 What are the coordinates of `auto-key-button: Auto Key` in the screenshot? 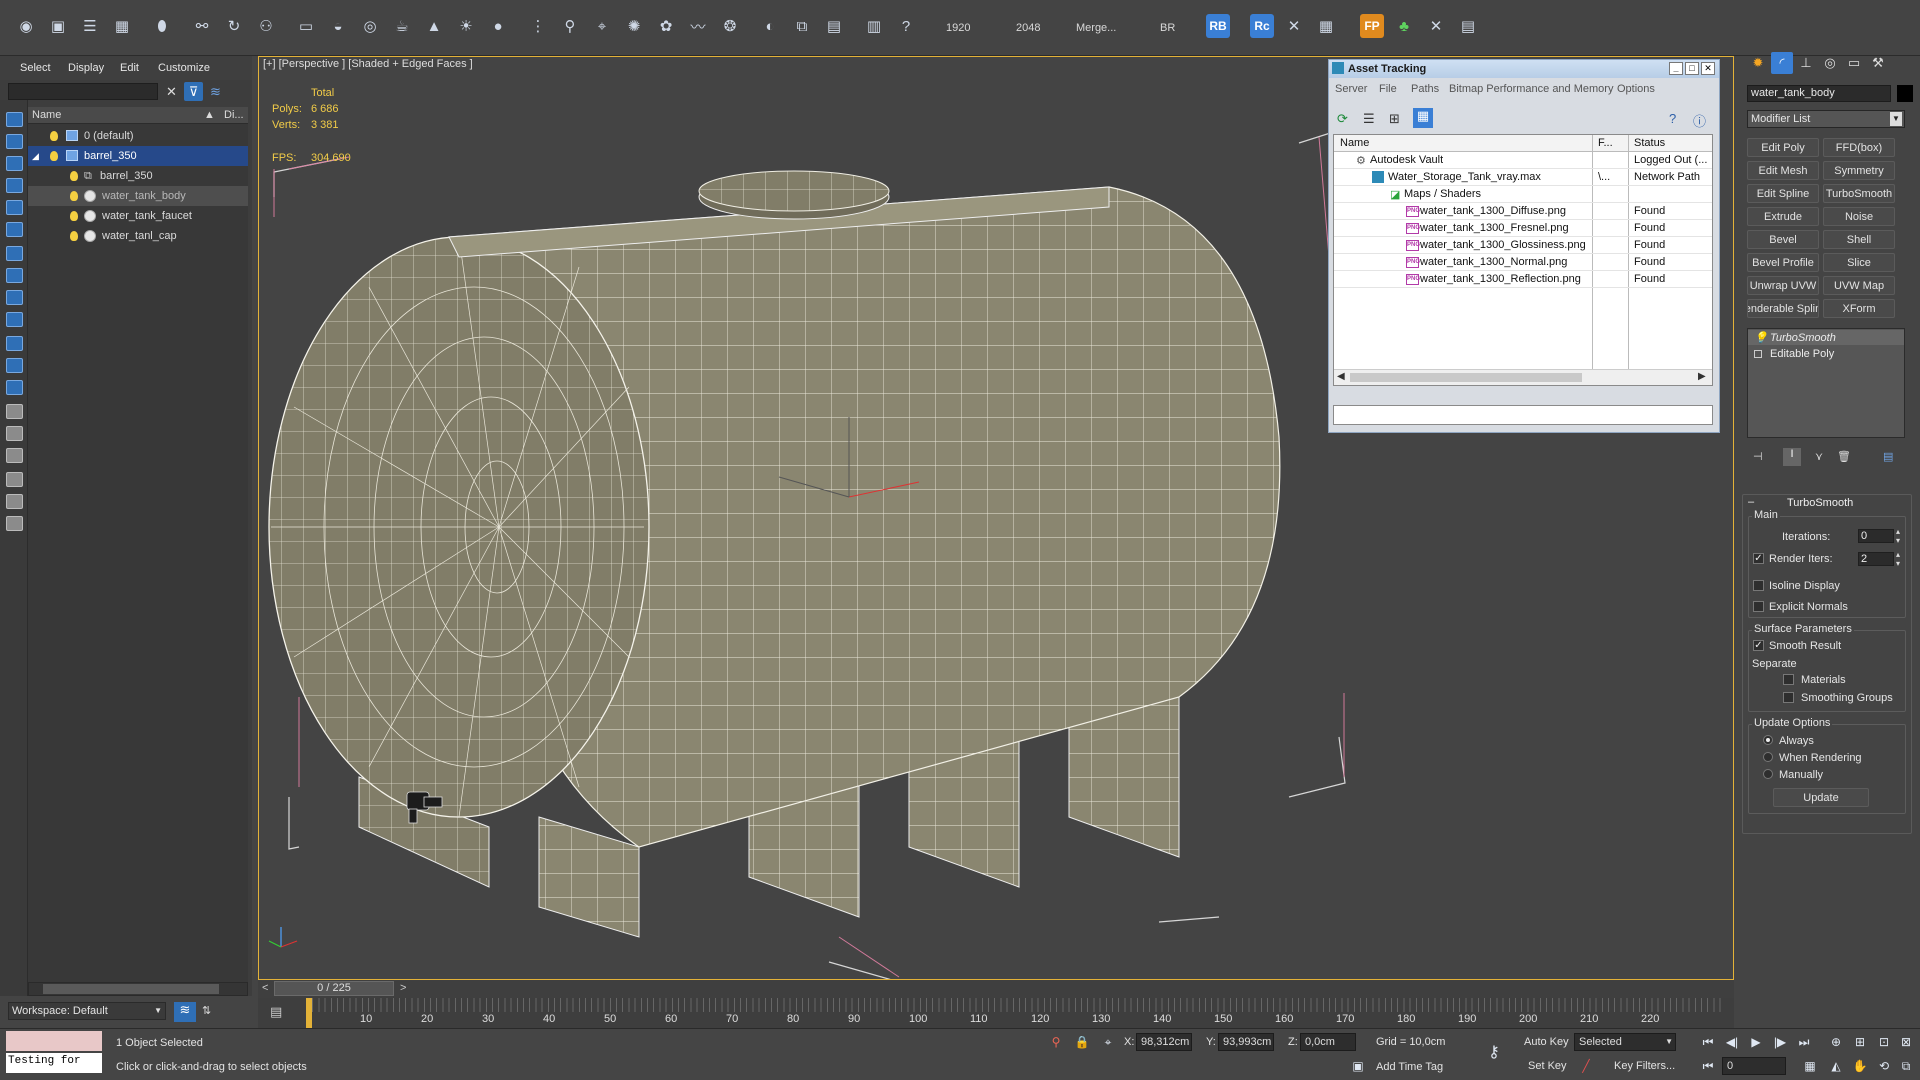 It's located at (1546, 1042).